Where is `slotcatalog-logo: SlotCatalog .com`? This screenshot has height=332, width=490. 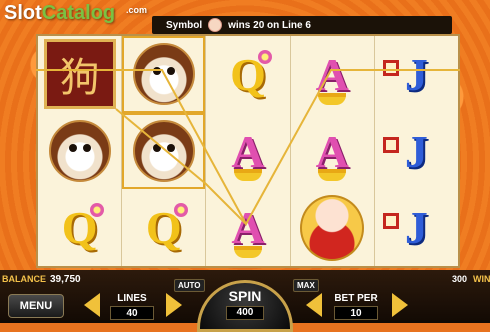
slotcatalog-logo: SlotCatalog .com is located at coordinates (76, 13).